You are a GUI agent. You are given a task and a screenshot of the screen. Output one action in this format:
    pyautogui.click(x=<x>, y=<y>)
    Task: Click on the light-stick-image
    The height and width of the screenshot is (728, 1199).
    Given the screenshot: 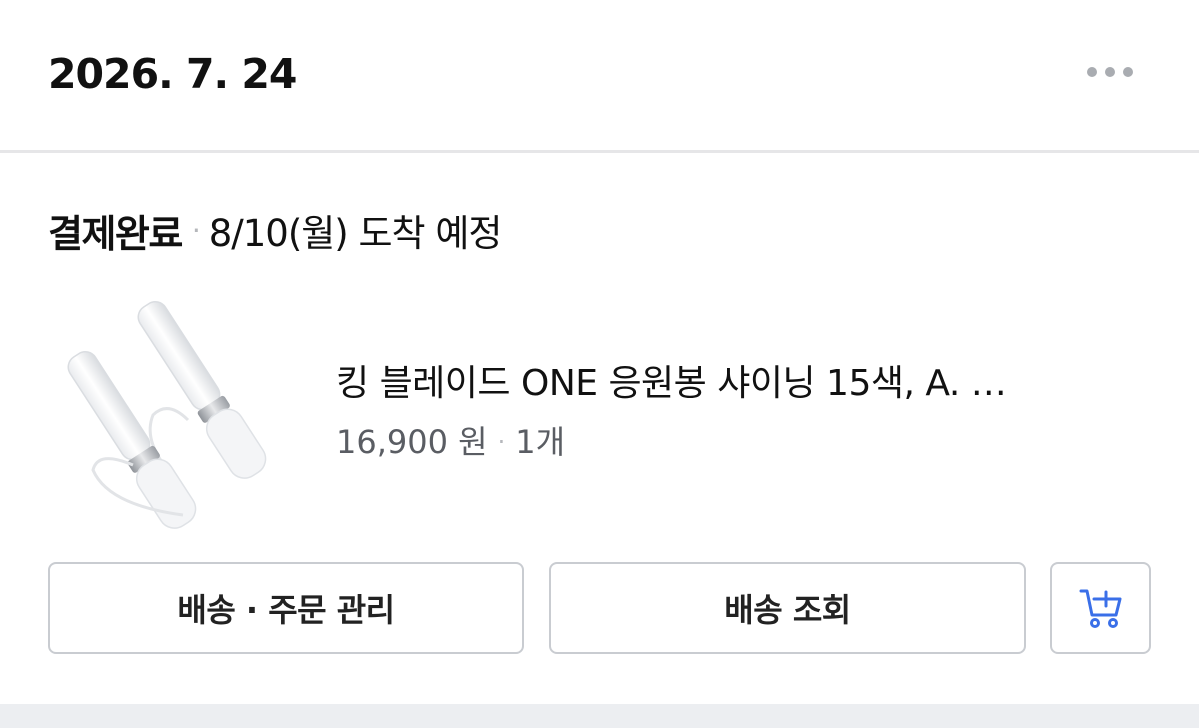 What is the action you would take?
    pyautogui.click(x=167, y=415)
    